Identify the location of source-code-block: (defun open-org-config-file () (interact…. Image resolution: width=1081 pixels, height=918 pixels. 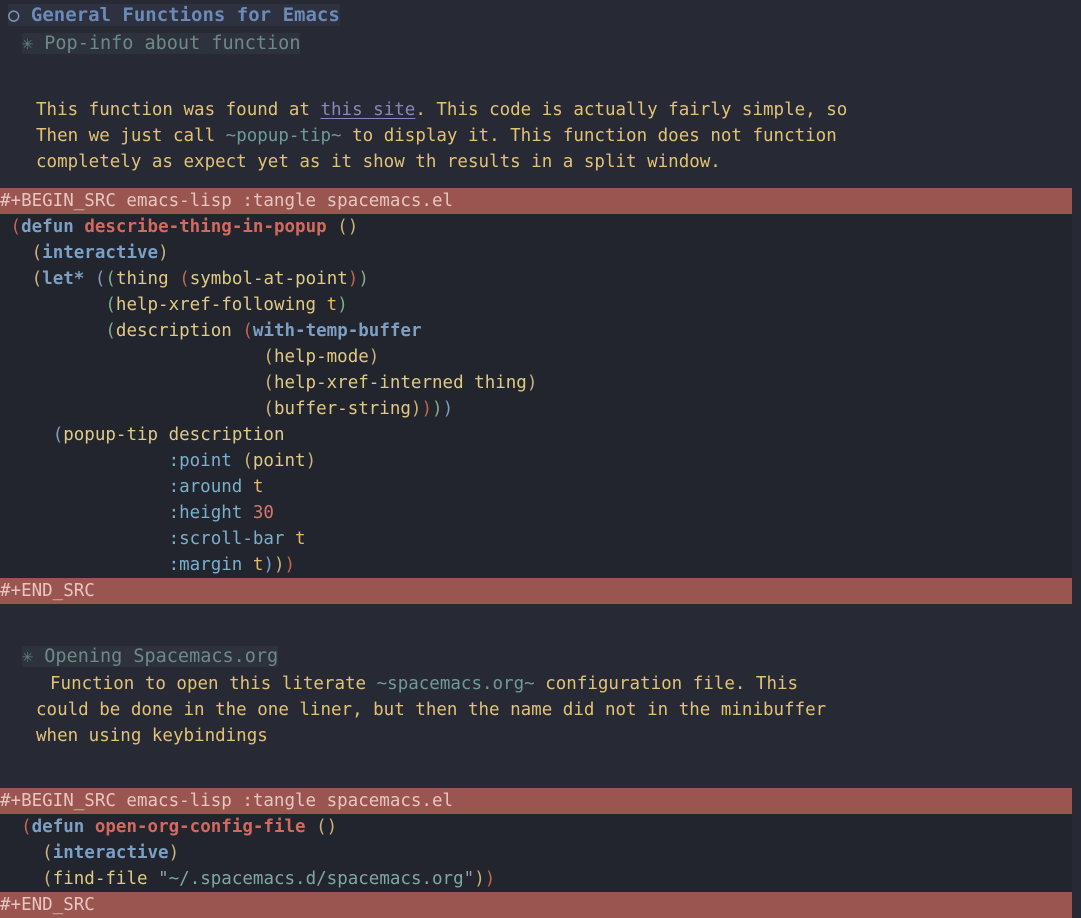
(536, 853).